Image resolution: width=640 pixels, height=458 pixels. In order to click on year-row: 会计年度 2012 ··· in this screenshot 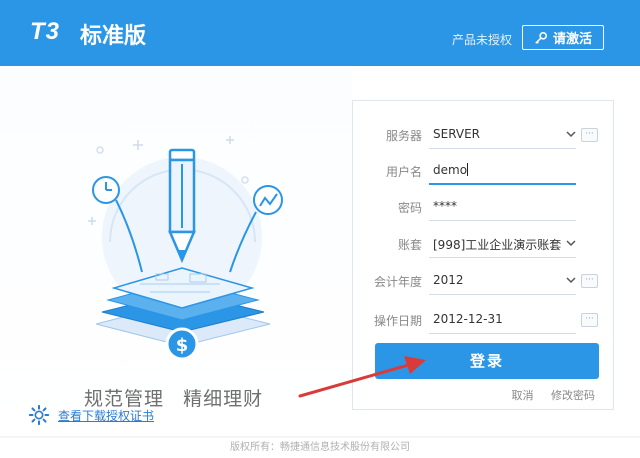, I will do `click(484, 280)`.